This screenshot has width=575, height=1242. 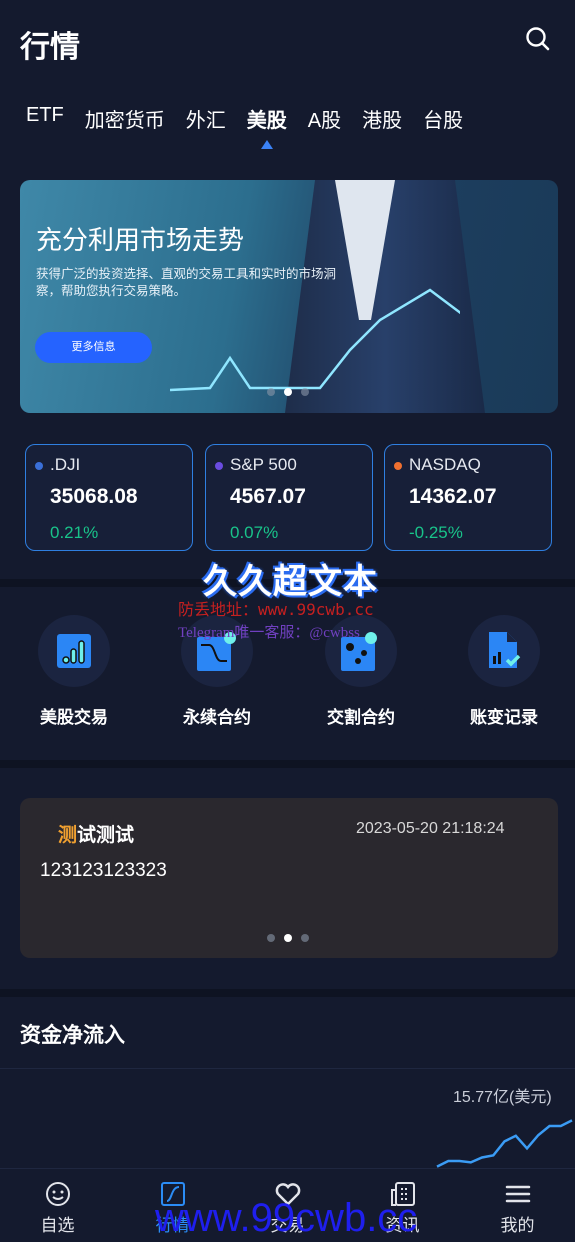 What do you see at coordinates (106, 835) in the screenshot?
I see `notice-title-rest: 试测试` at bounding box center [106, 835].